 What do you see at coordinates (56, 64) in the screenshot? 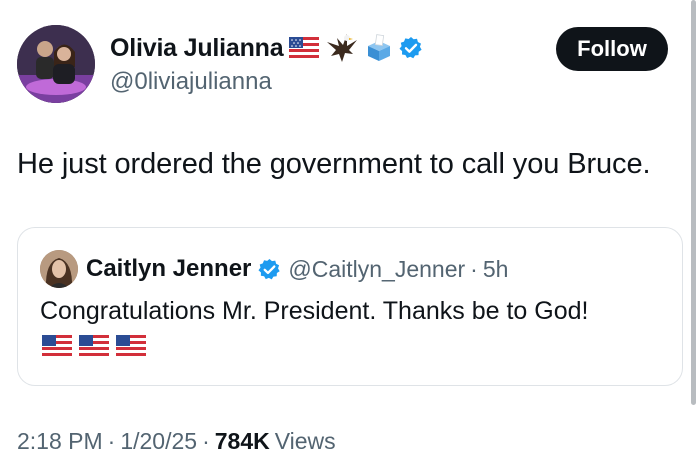
I see `author-avatar` at bounding box center [56, 64].